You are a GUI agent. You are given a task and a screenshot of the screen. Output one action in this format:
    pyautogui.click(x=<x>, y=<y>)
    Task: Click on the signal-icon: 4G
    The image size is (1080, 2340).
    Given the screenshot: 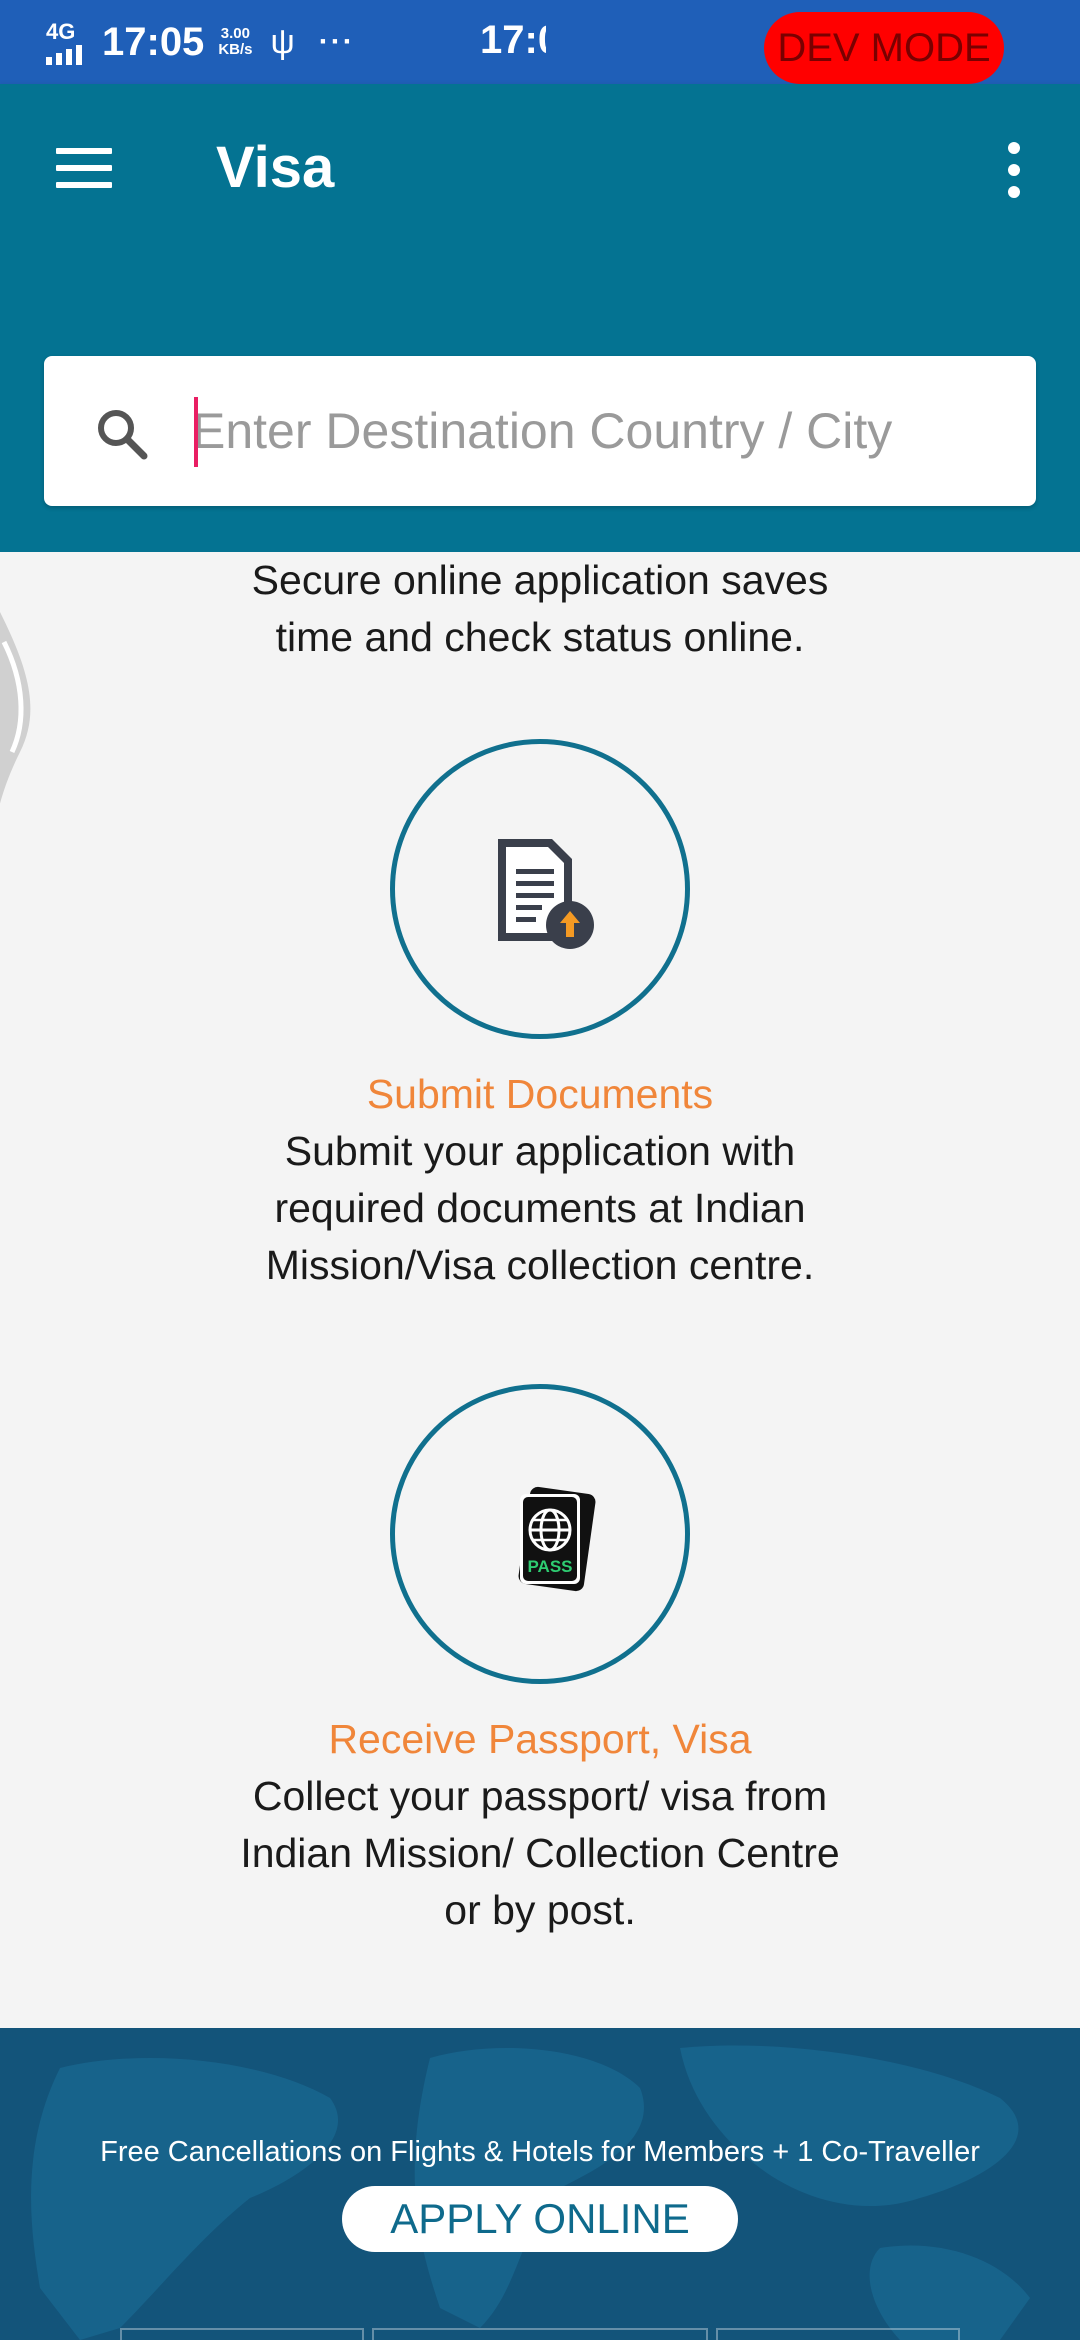 What is the action you would take?
    pyautogui.click(x=69, y=42)
    